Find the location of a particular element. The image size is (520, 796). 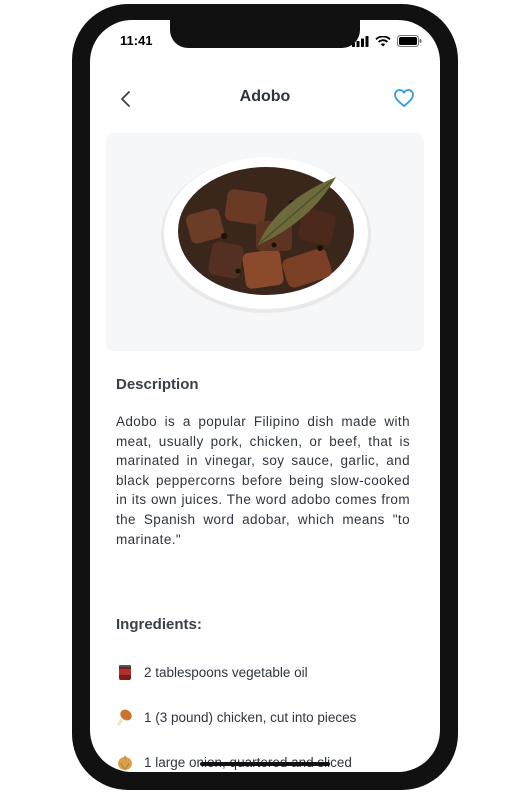

ingredient-text: 2 tablespoons vegetable oil is located at coordinates (226, 672).